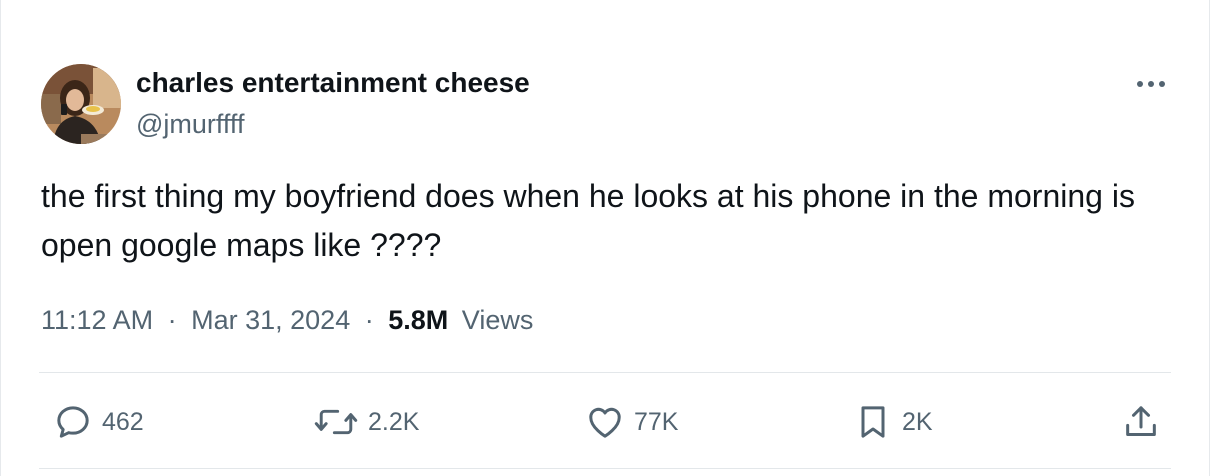 The width and height of the screenshot is (1210, 476). I want to click on bookmark-icon, so click(873, 422).